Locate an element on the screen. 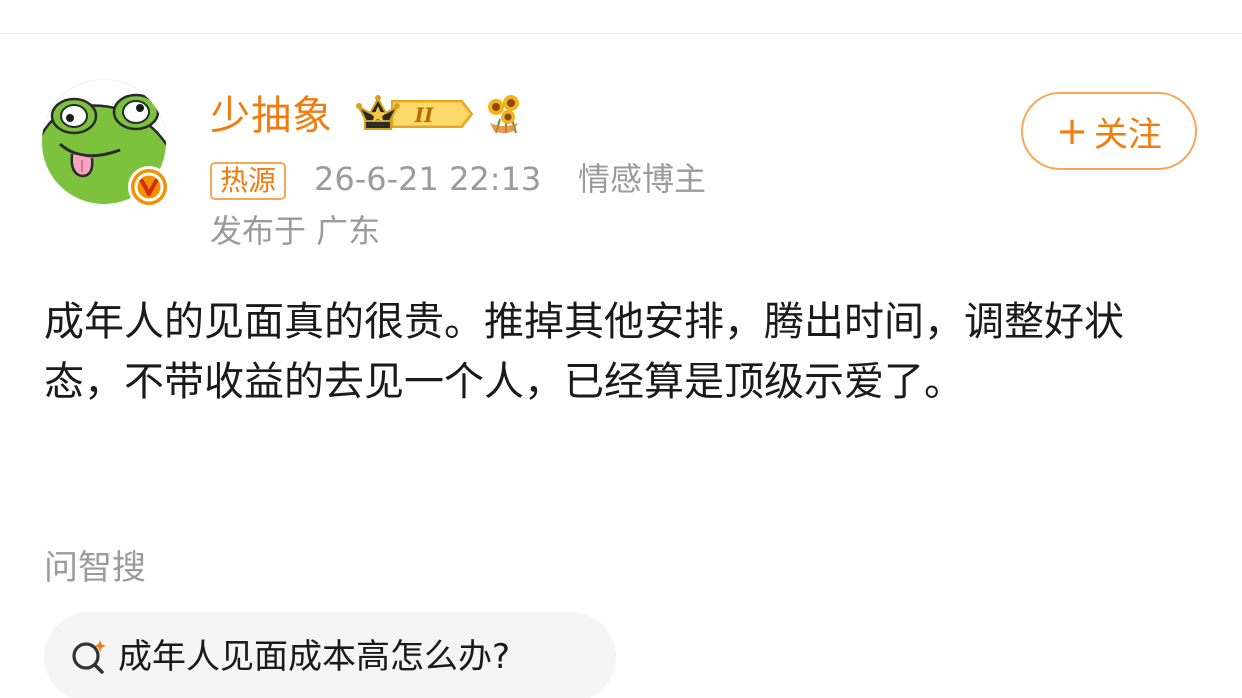 Image resolution: width=1242 pixels, height=698 pixels. author-type-label: 情感博主 is located at coordinates (642, 179).